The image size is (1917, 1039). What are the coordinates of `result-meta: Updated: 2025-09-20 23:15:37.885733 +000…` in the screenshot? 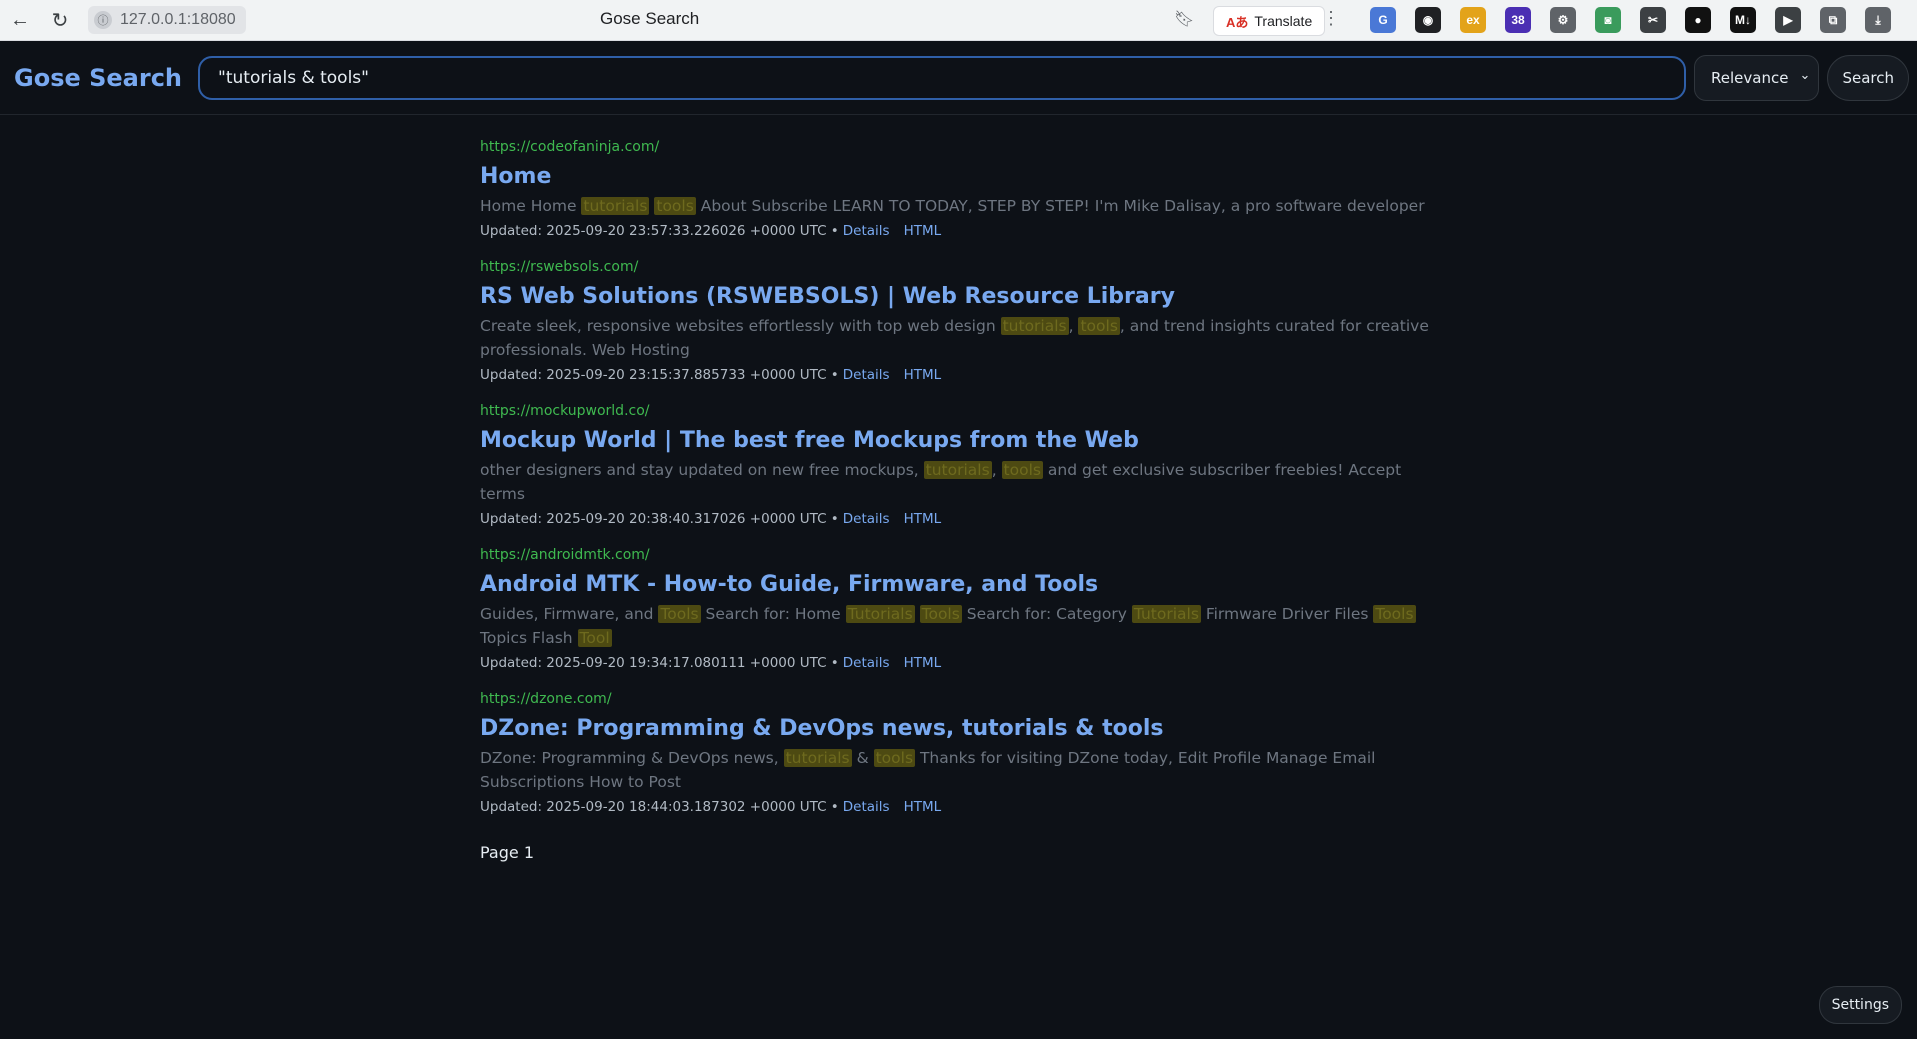 It's located at (960, 375).